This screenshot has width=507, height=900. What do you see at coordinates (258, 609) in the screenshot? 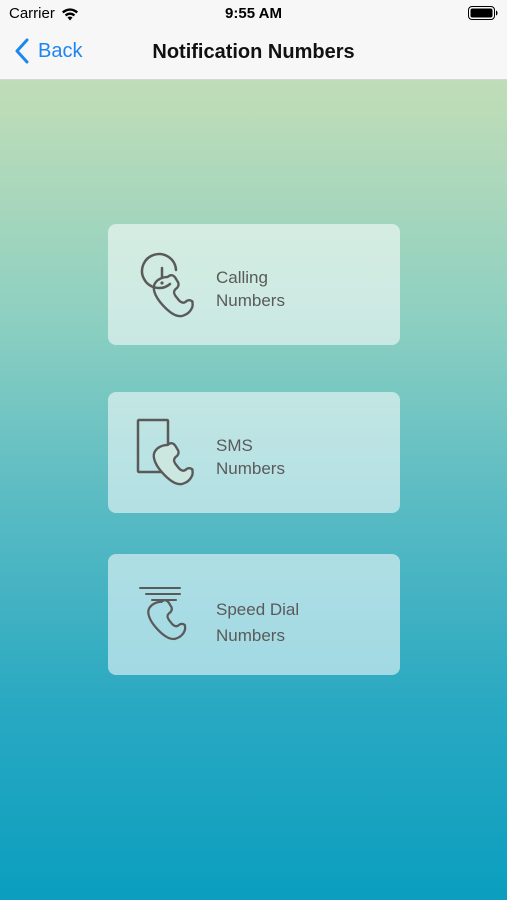
I see `speed-dial-numbers-label-line1: Speed Dial` at bounding box center [258, 609].